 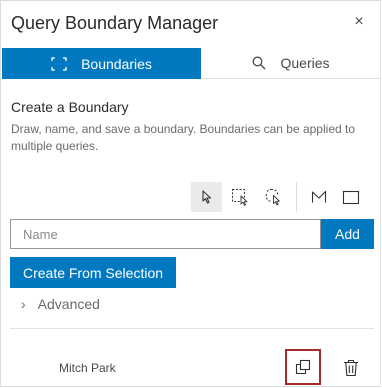 I want to click on select-pointer-icon, so click(x=206, y=197).